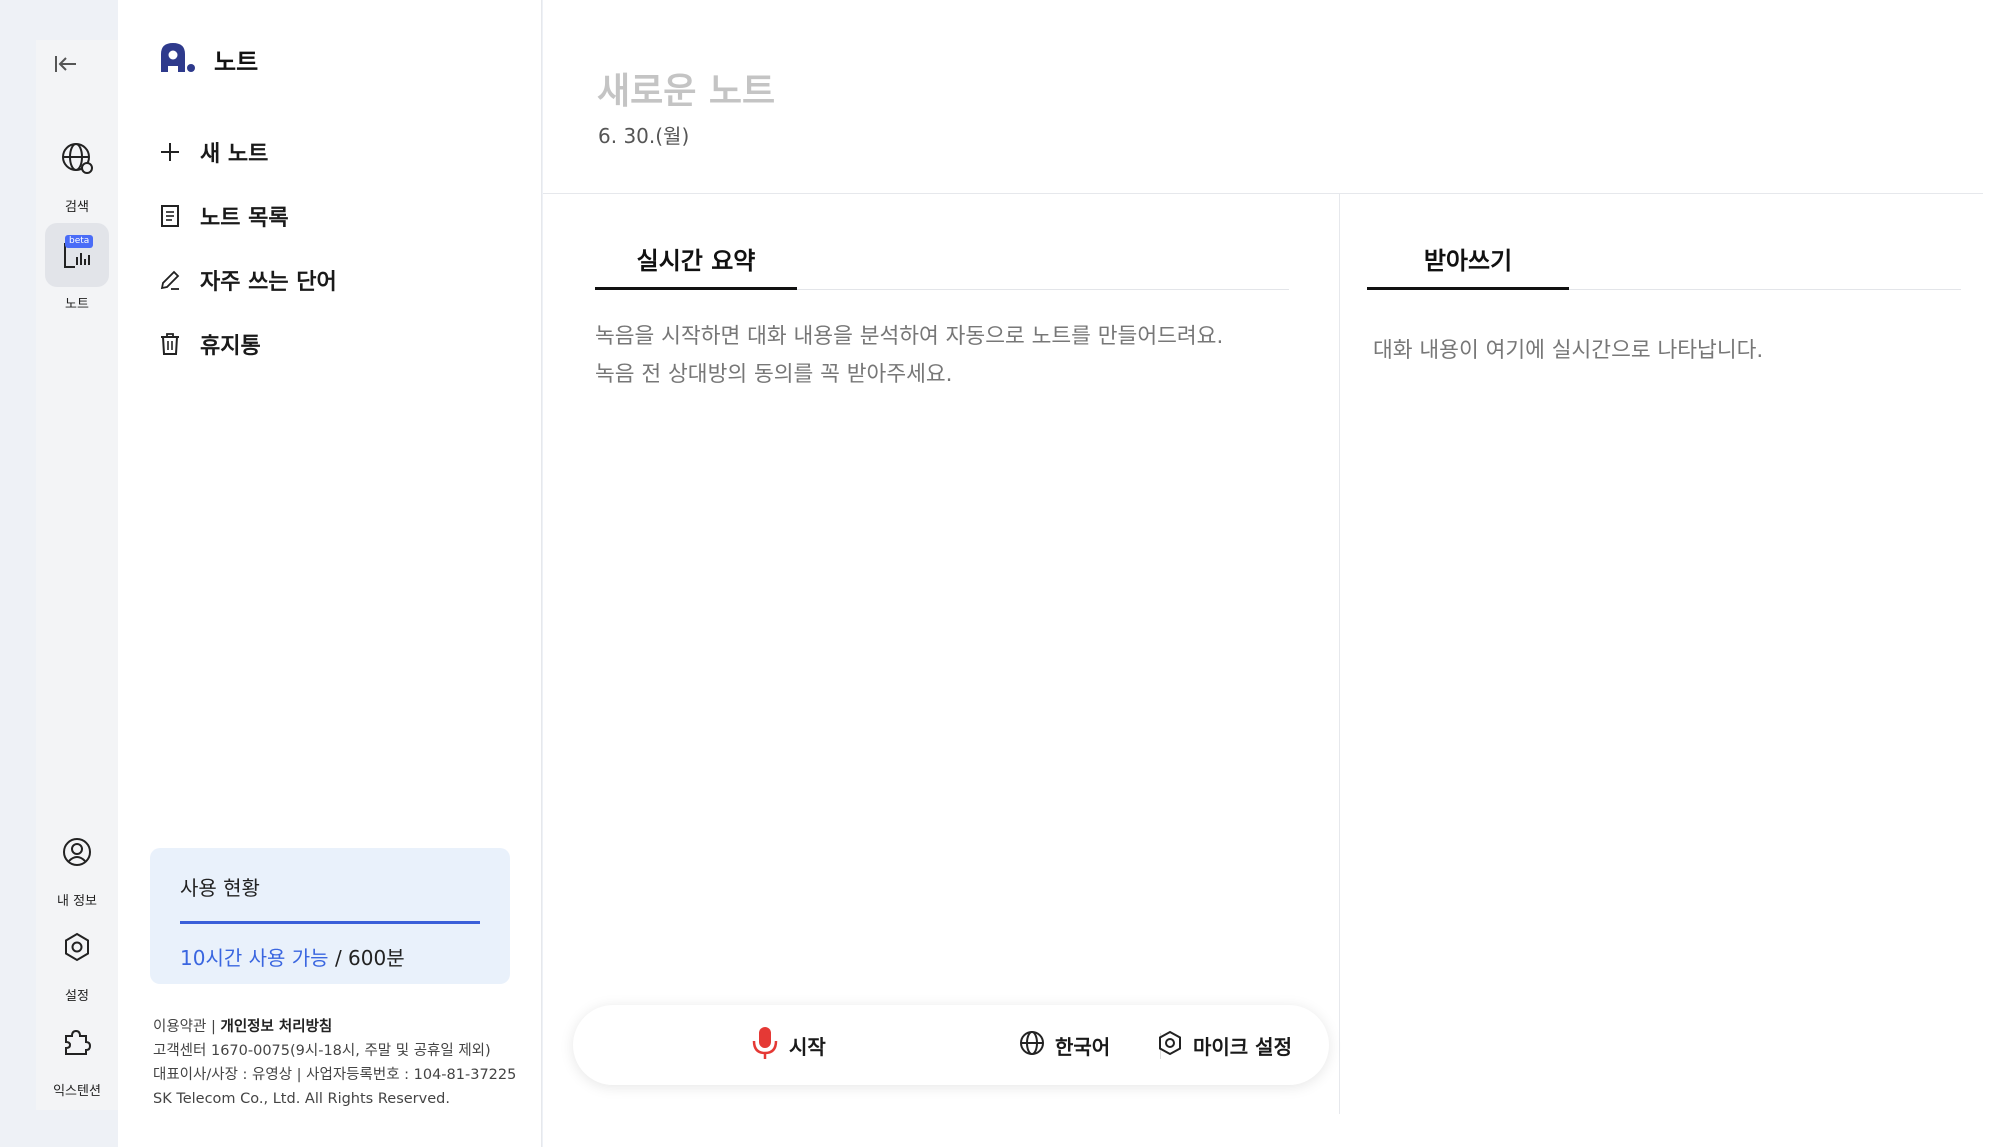  What do you see at coordinates (77, 1042) in the screenshot?
I see `extension-icon` at bounding box center [77, 1042].